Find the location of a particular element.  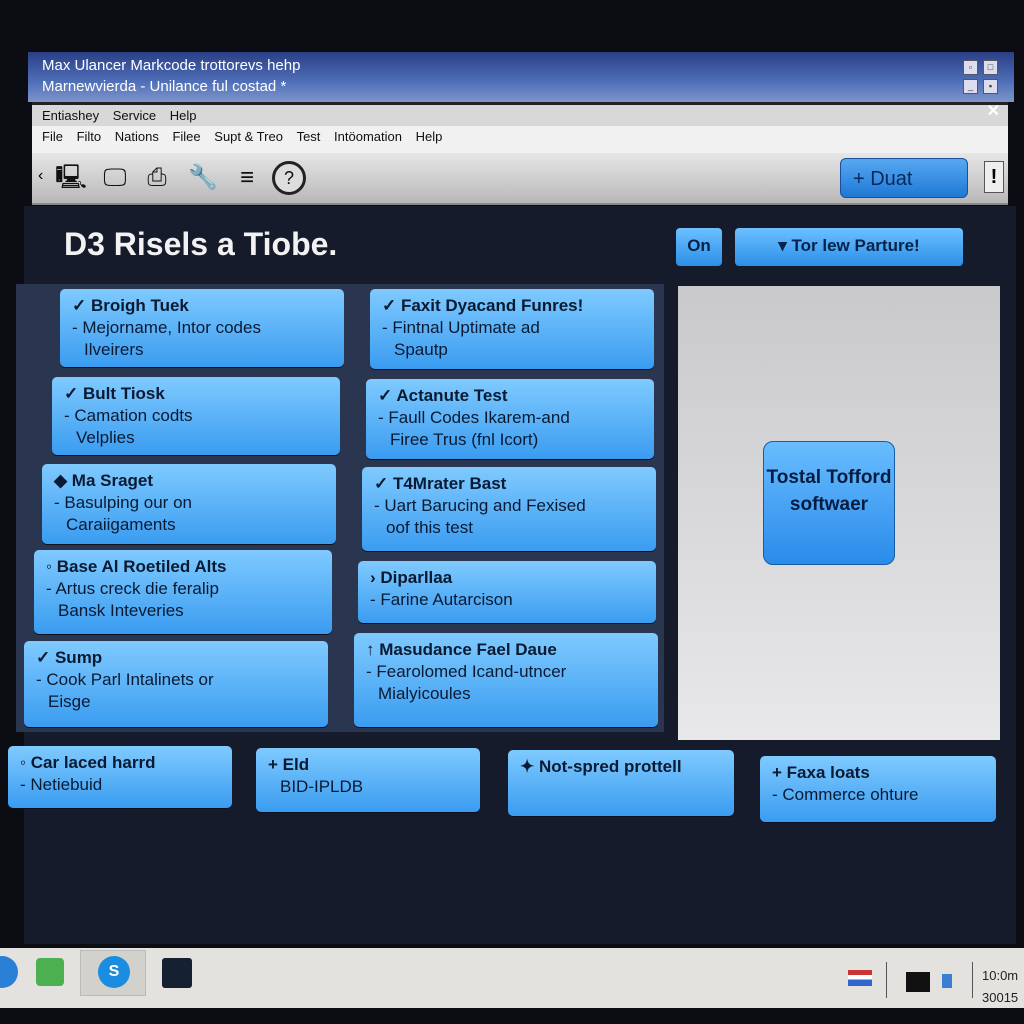

card-line: - Fintnal Uptimate ad is located at coordinates (461, 327).